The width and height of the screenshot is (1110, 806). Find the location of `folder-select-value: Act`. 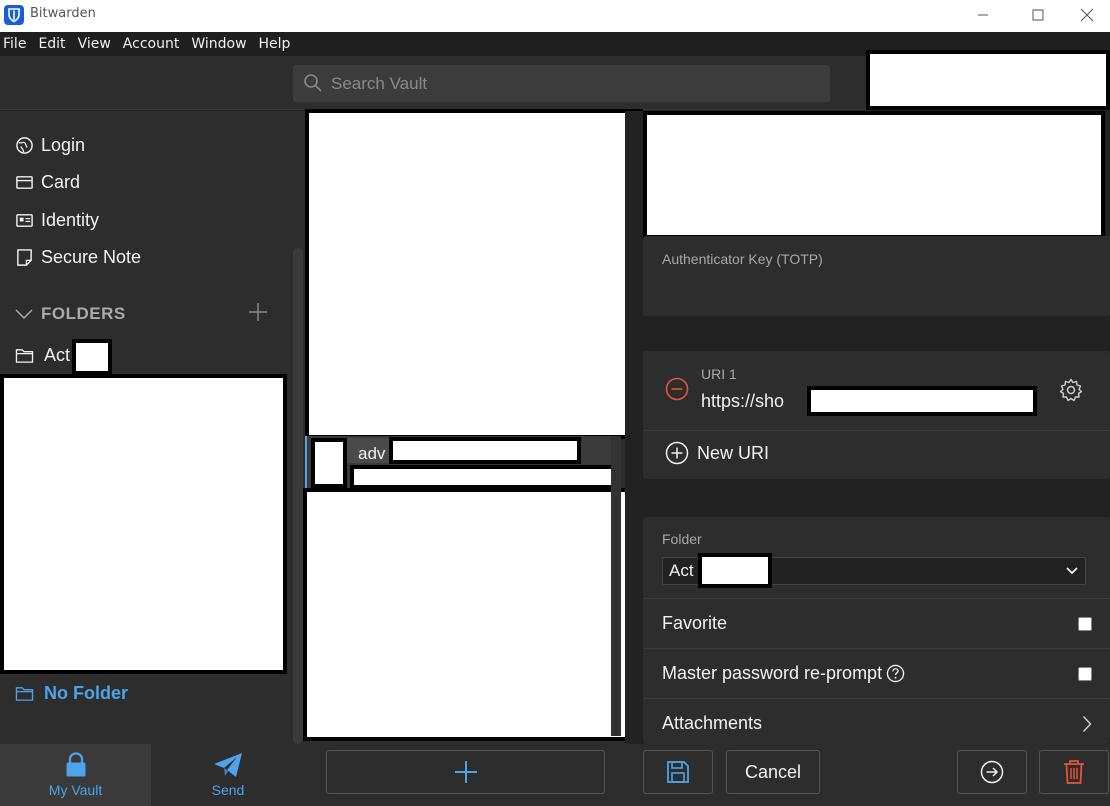

folder-select-value: Act is located at coordinates (681, 570).